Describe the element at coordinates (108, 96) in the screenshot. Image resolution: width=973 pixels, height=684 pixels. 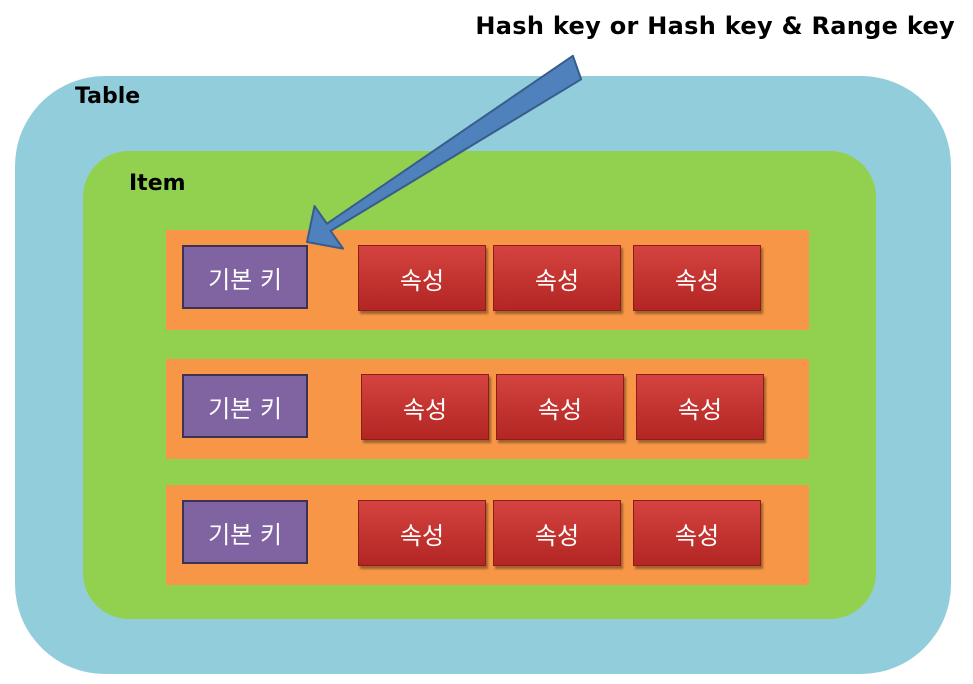
I see `table-label: Table` at that location.